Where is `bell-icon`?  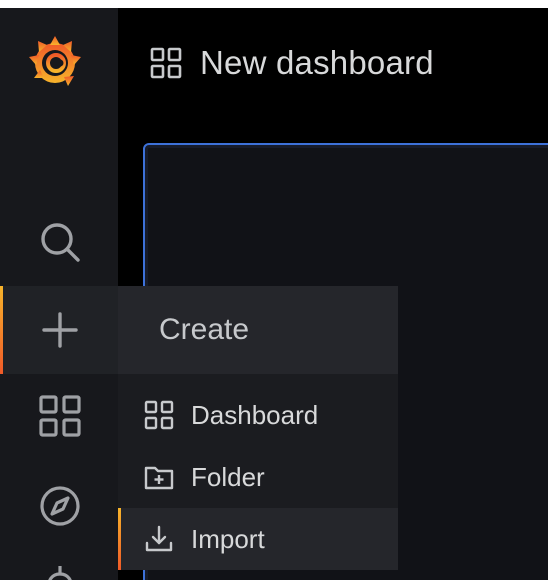
bell-icon is located at coordinates (60, 569).